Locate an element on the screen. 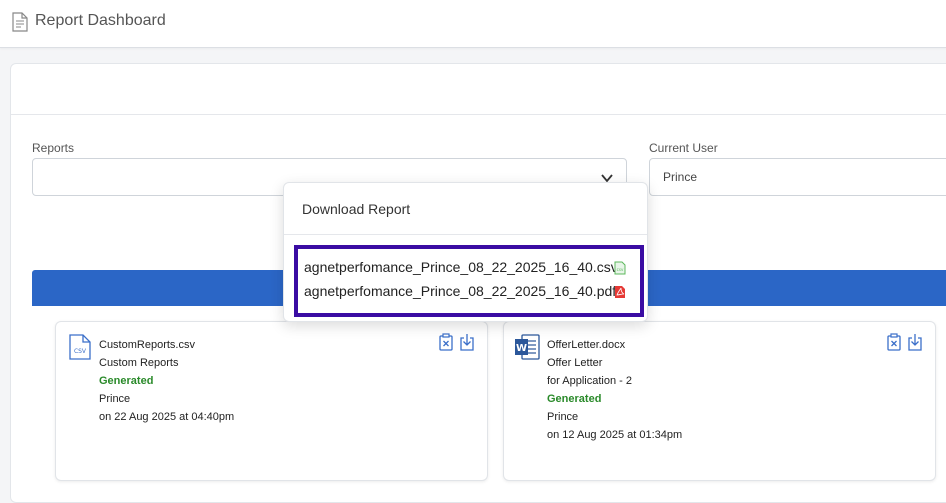 The width and height of the screenshot is (946, 503). highlight-box is located at coordinates (469, 281).